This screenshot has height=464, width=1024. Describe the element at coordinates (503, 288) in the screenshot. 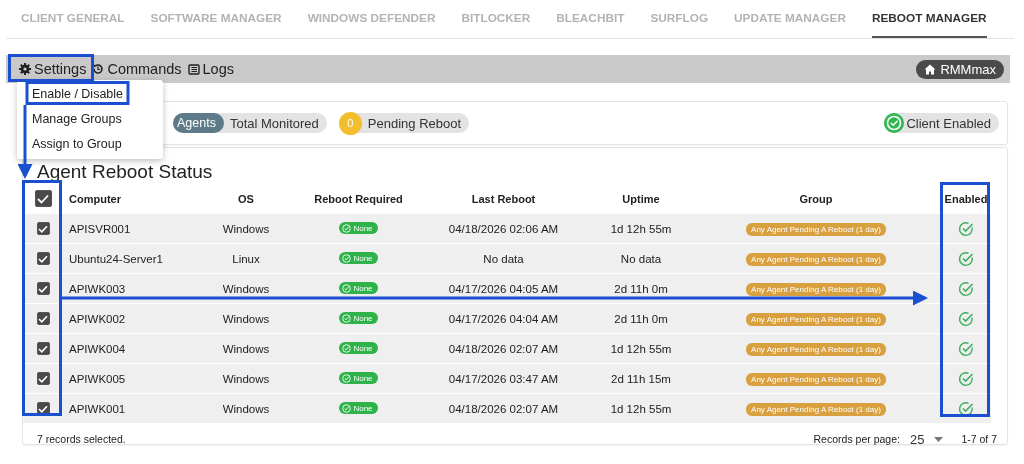

I see `table-cell: 04/17/2026 04:05 AM` at that location.